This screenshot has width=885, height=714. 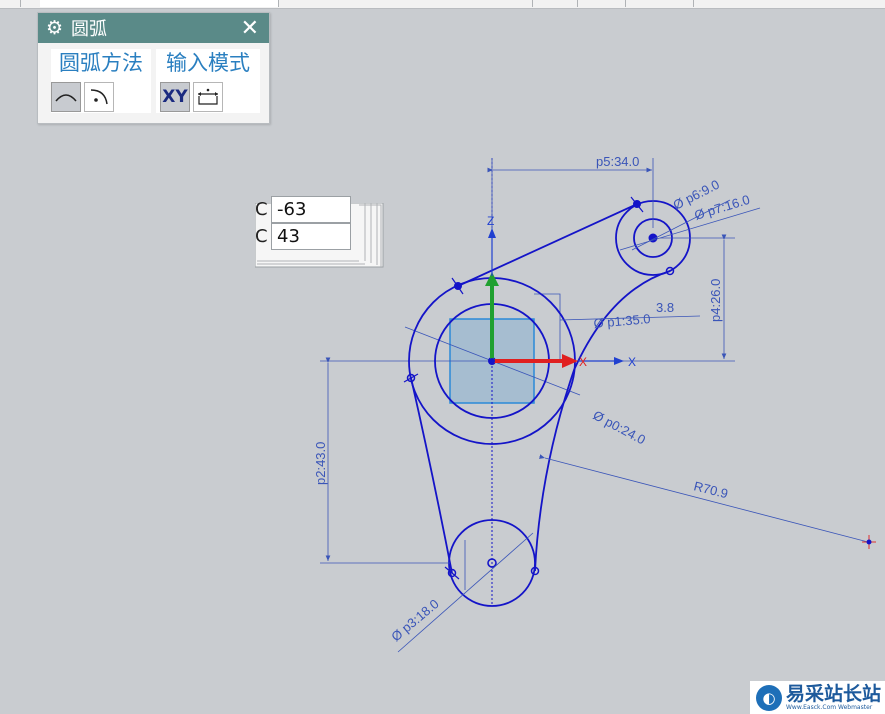 I want to click on arc-dialog: ⚙ 圆弧 ✕ 圆弧方法 输入模式 XY, so click(x=153, y=68).